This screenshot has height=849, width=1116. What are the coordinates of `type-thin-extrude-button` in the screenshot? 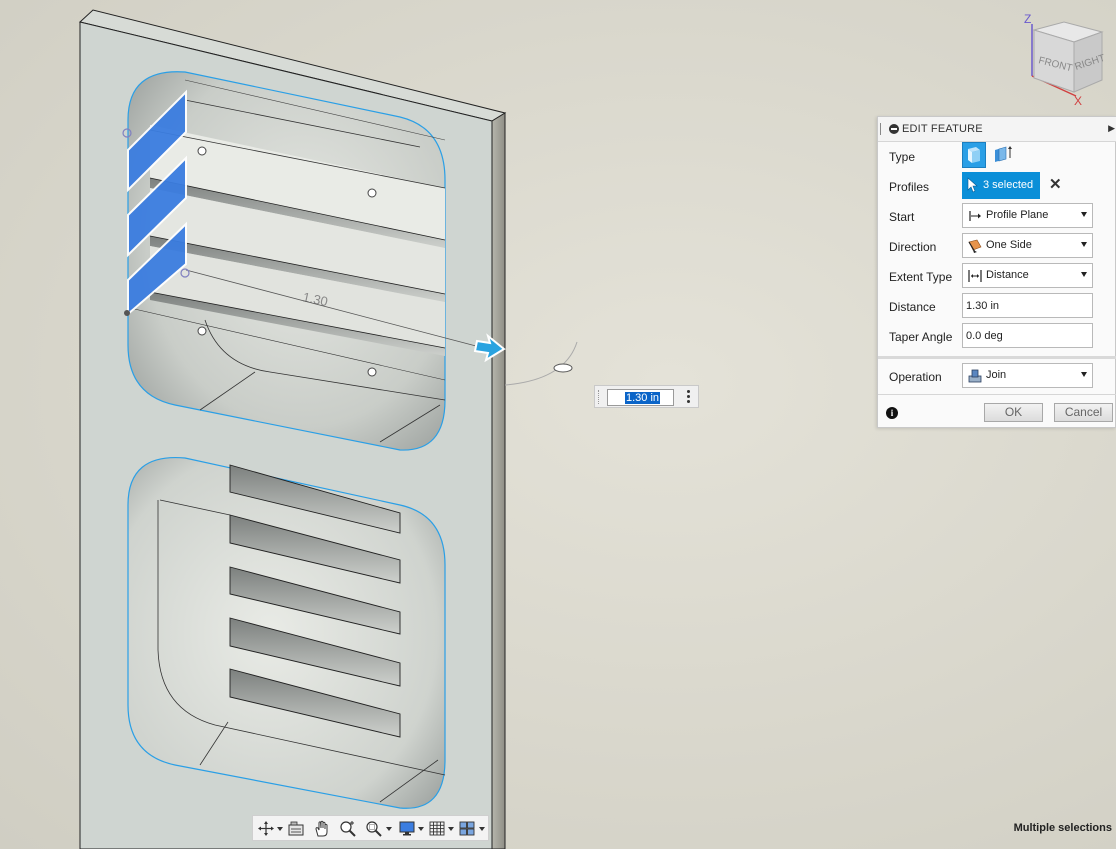 It's located at (1003, 155).